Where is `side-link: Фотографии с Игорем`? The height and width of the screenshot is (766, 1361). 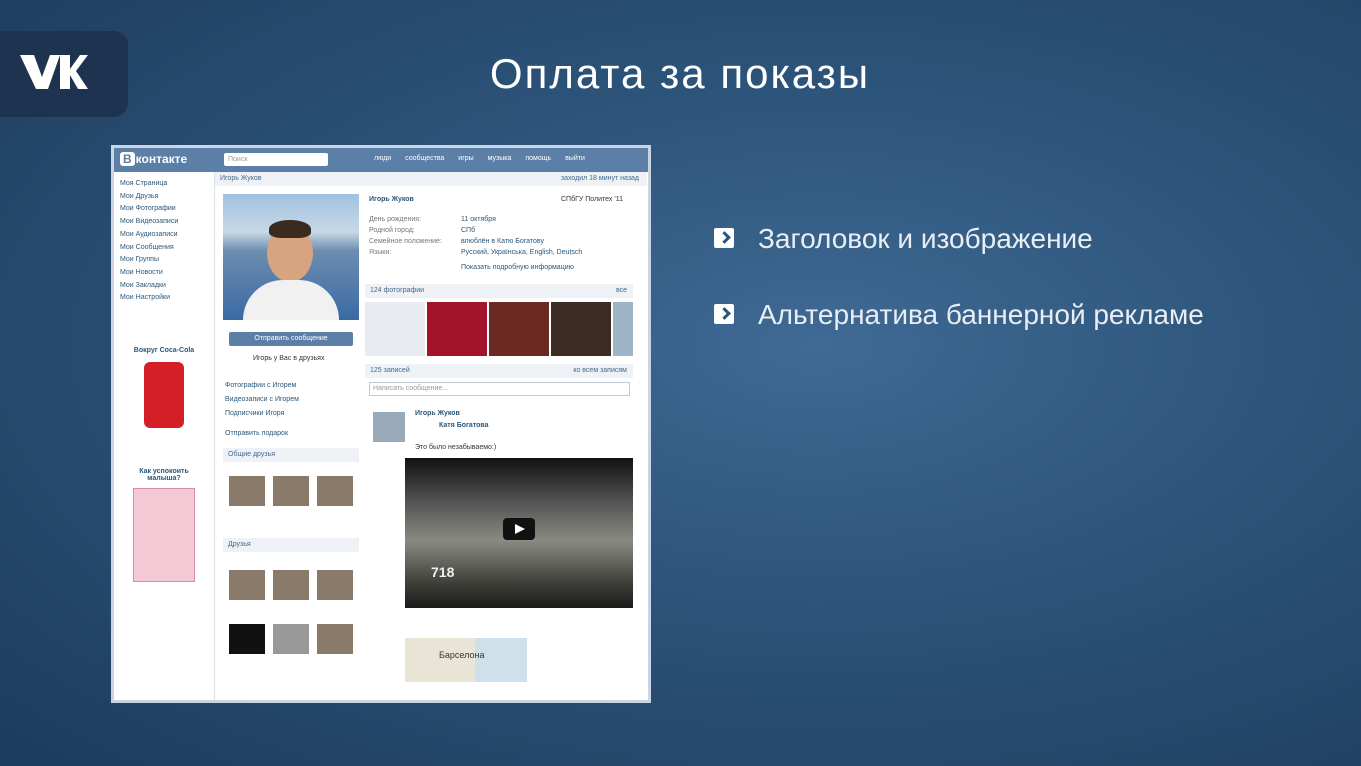
side-link: Фотографии с Игорем is located at coordinates (260, 385).